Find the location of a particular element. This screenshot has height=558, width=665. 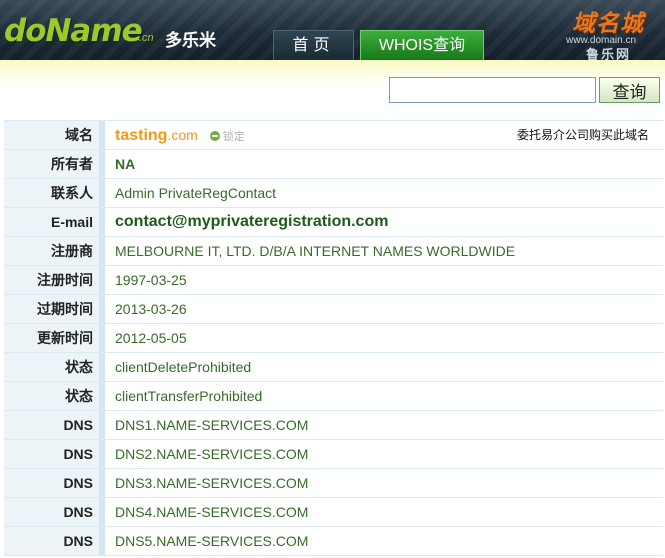

watermark-sub-text: 鲁乐网 is located at coordinates (609, 53).